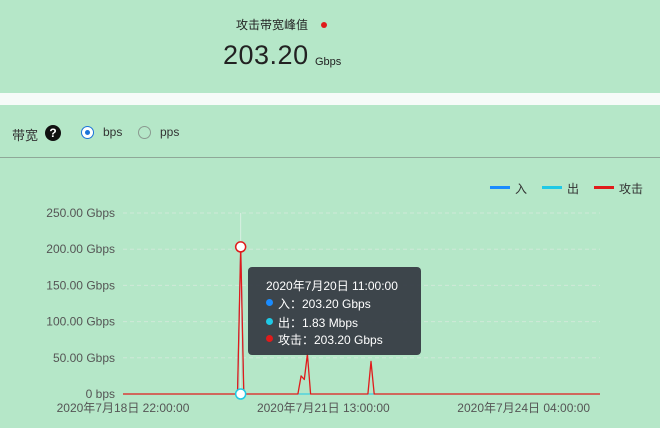 The width and height of the screenshot is (660, 428). I want to click on tooltip-text-attack: 攻击：203.20 Gbps, so click(330, 340).